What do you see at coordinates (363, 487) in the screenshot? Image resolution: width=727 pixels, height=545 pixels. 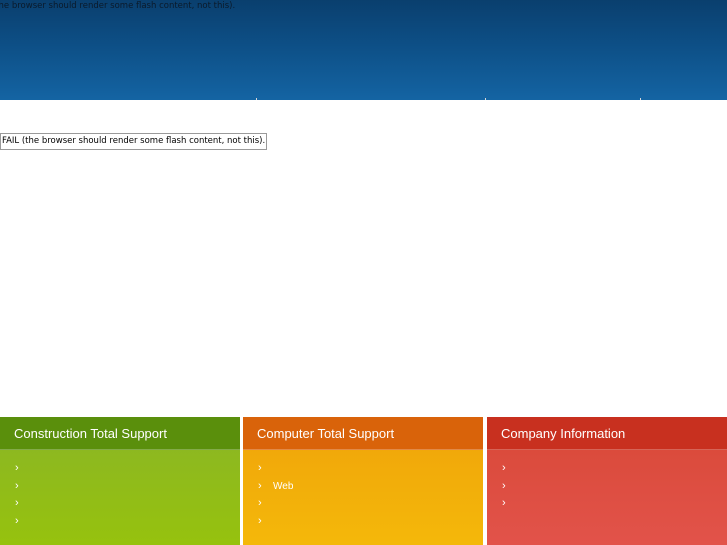 I see `panel-link-item: › Web` at bounding box center [363, 487].